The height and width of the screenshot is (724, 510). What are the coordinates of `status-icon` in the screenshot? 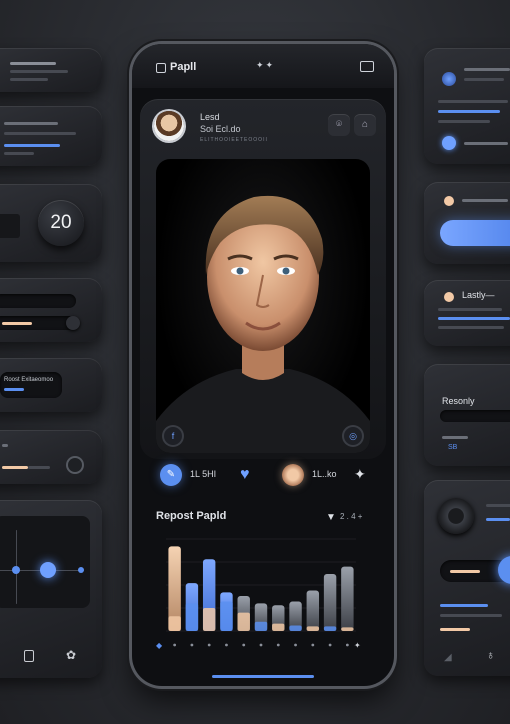 It's located at (367, 66).